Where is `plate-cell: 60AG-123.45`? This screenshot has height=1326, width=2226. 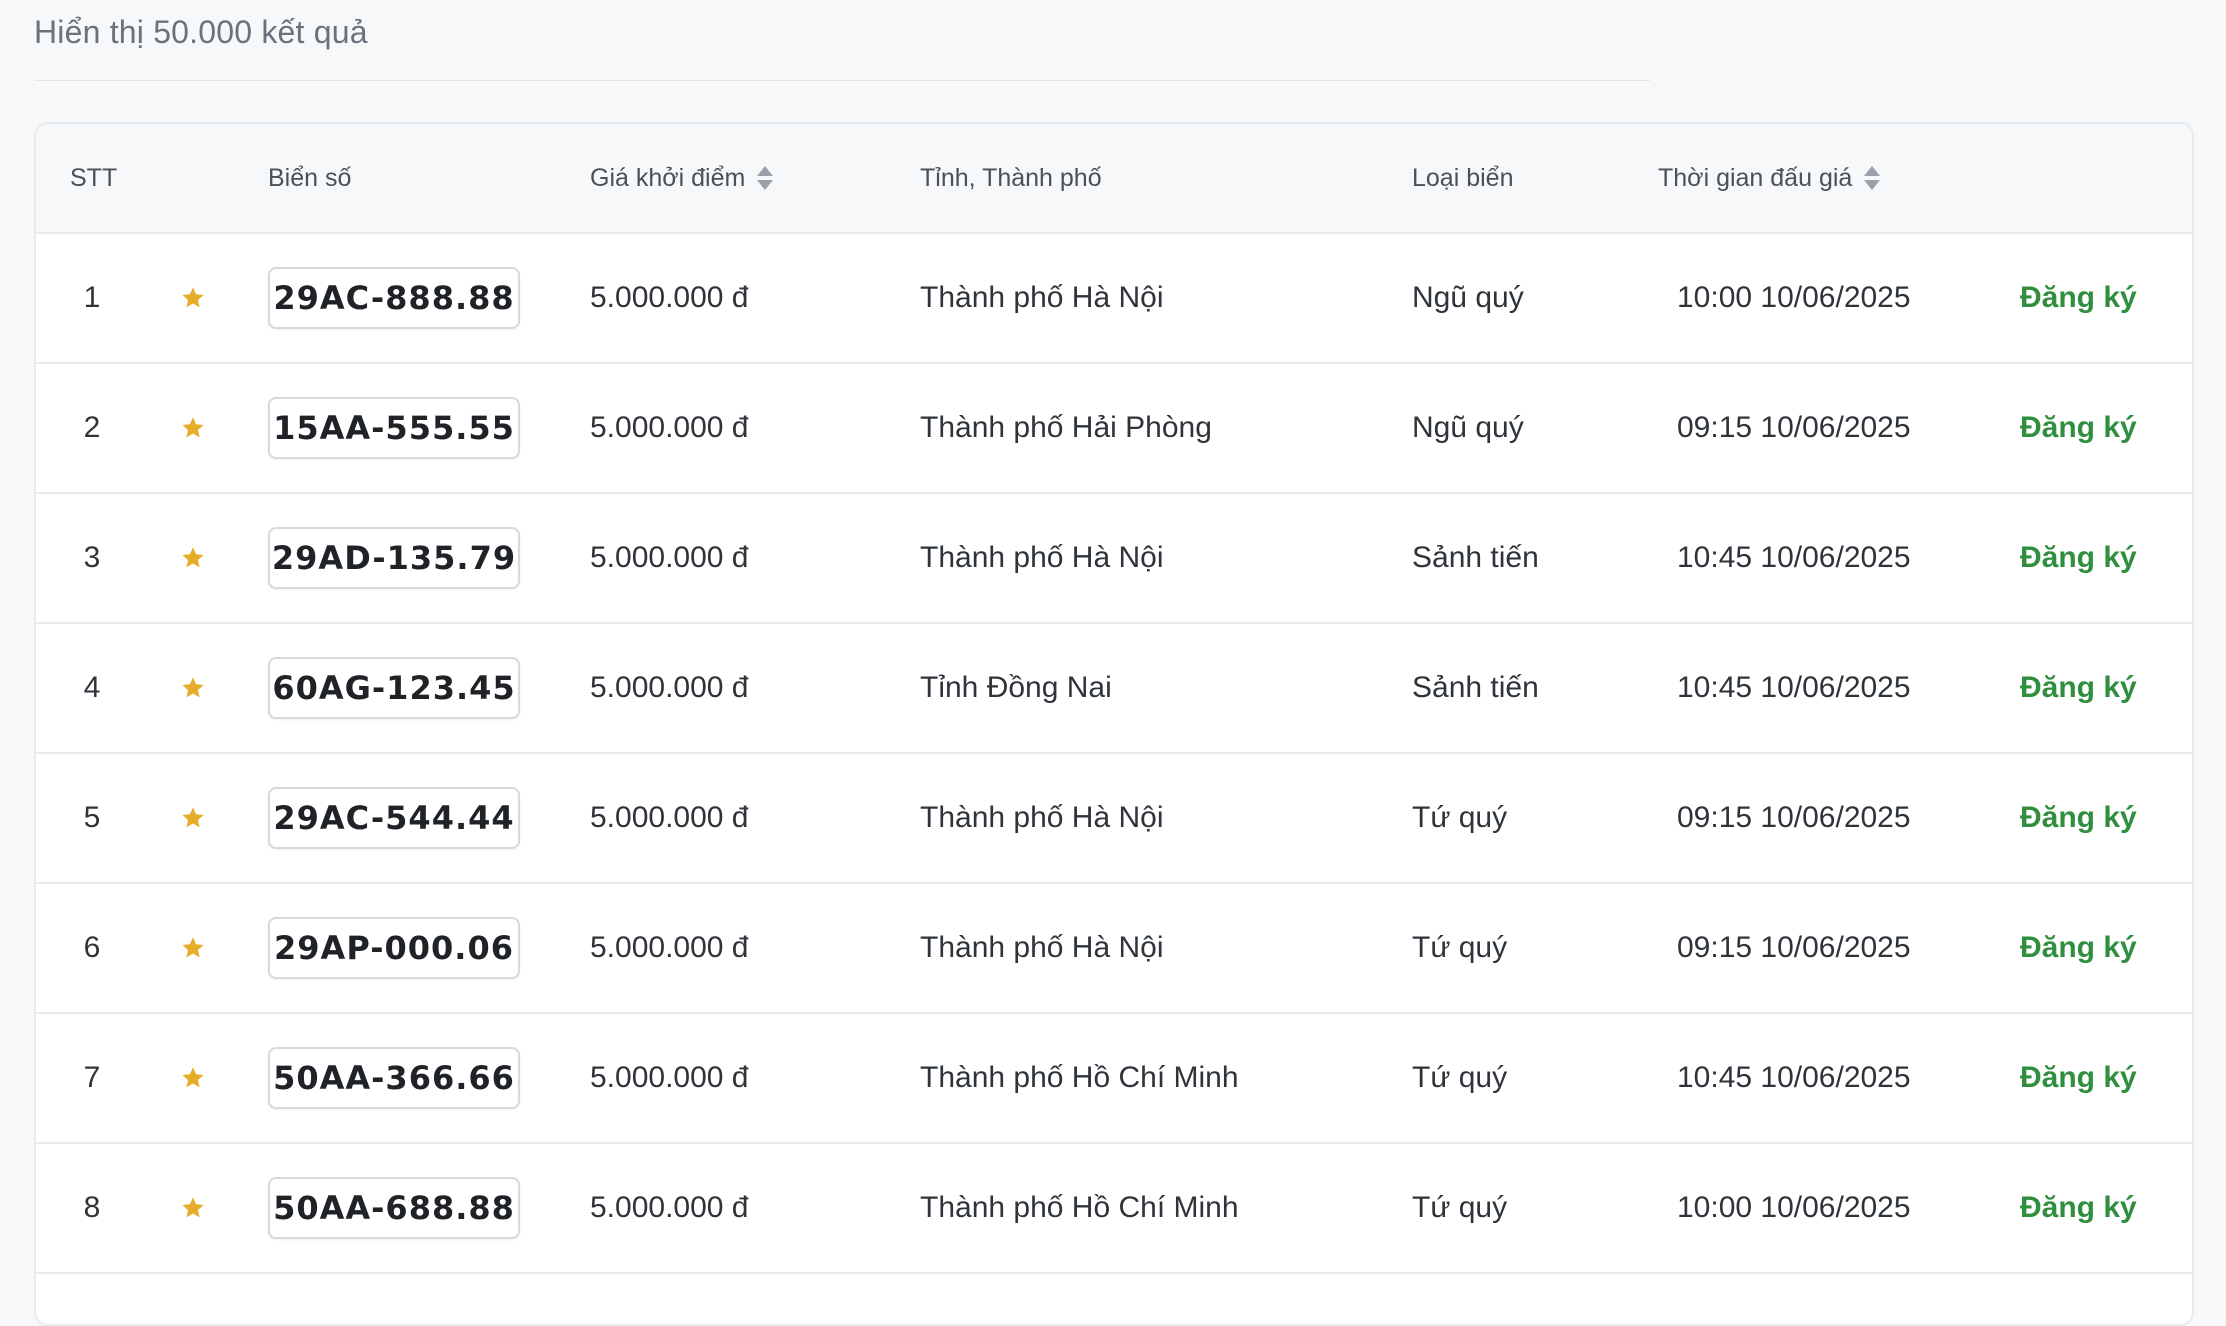
plate-cell: 60AG-123.45 is located at coordinates (394, 688).